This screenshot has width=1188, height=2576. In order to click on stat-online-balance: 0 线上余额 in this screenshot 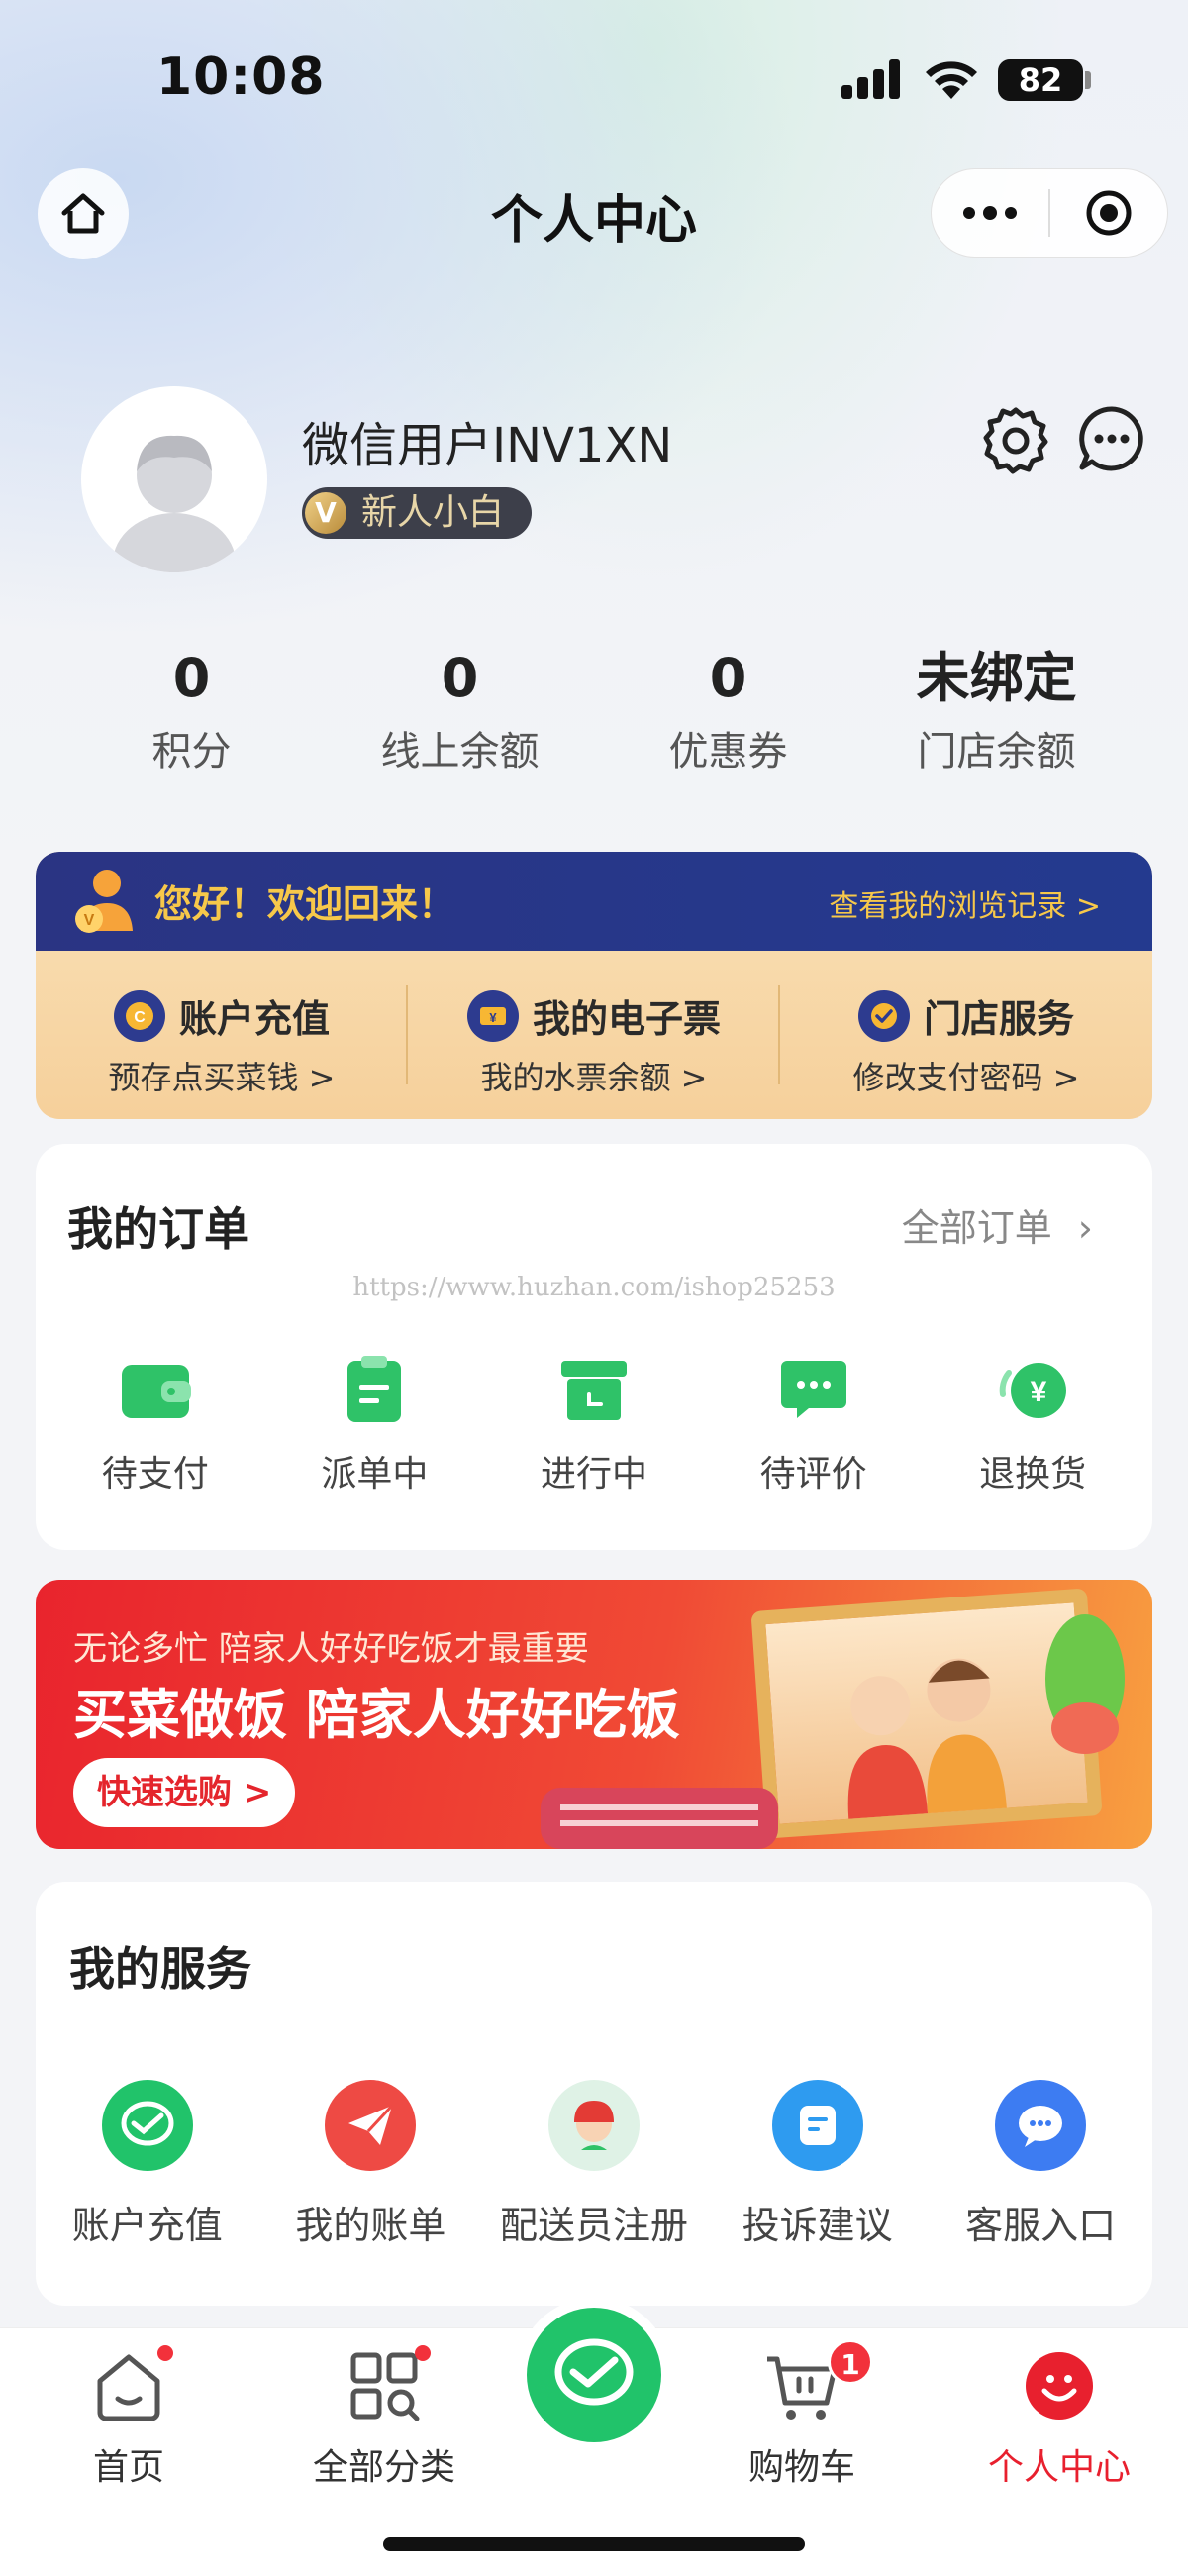, I will do `click(460, 710)`.